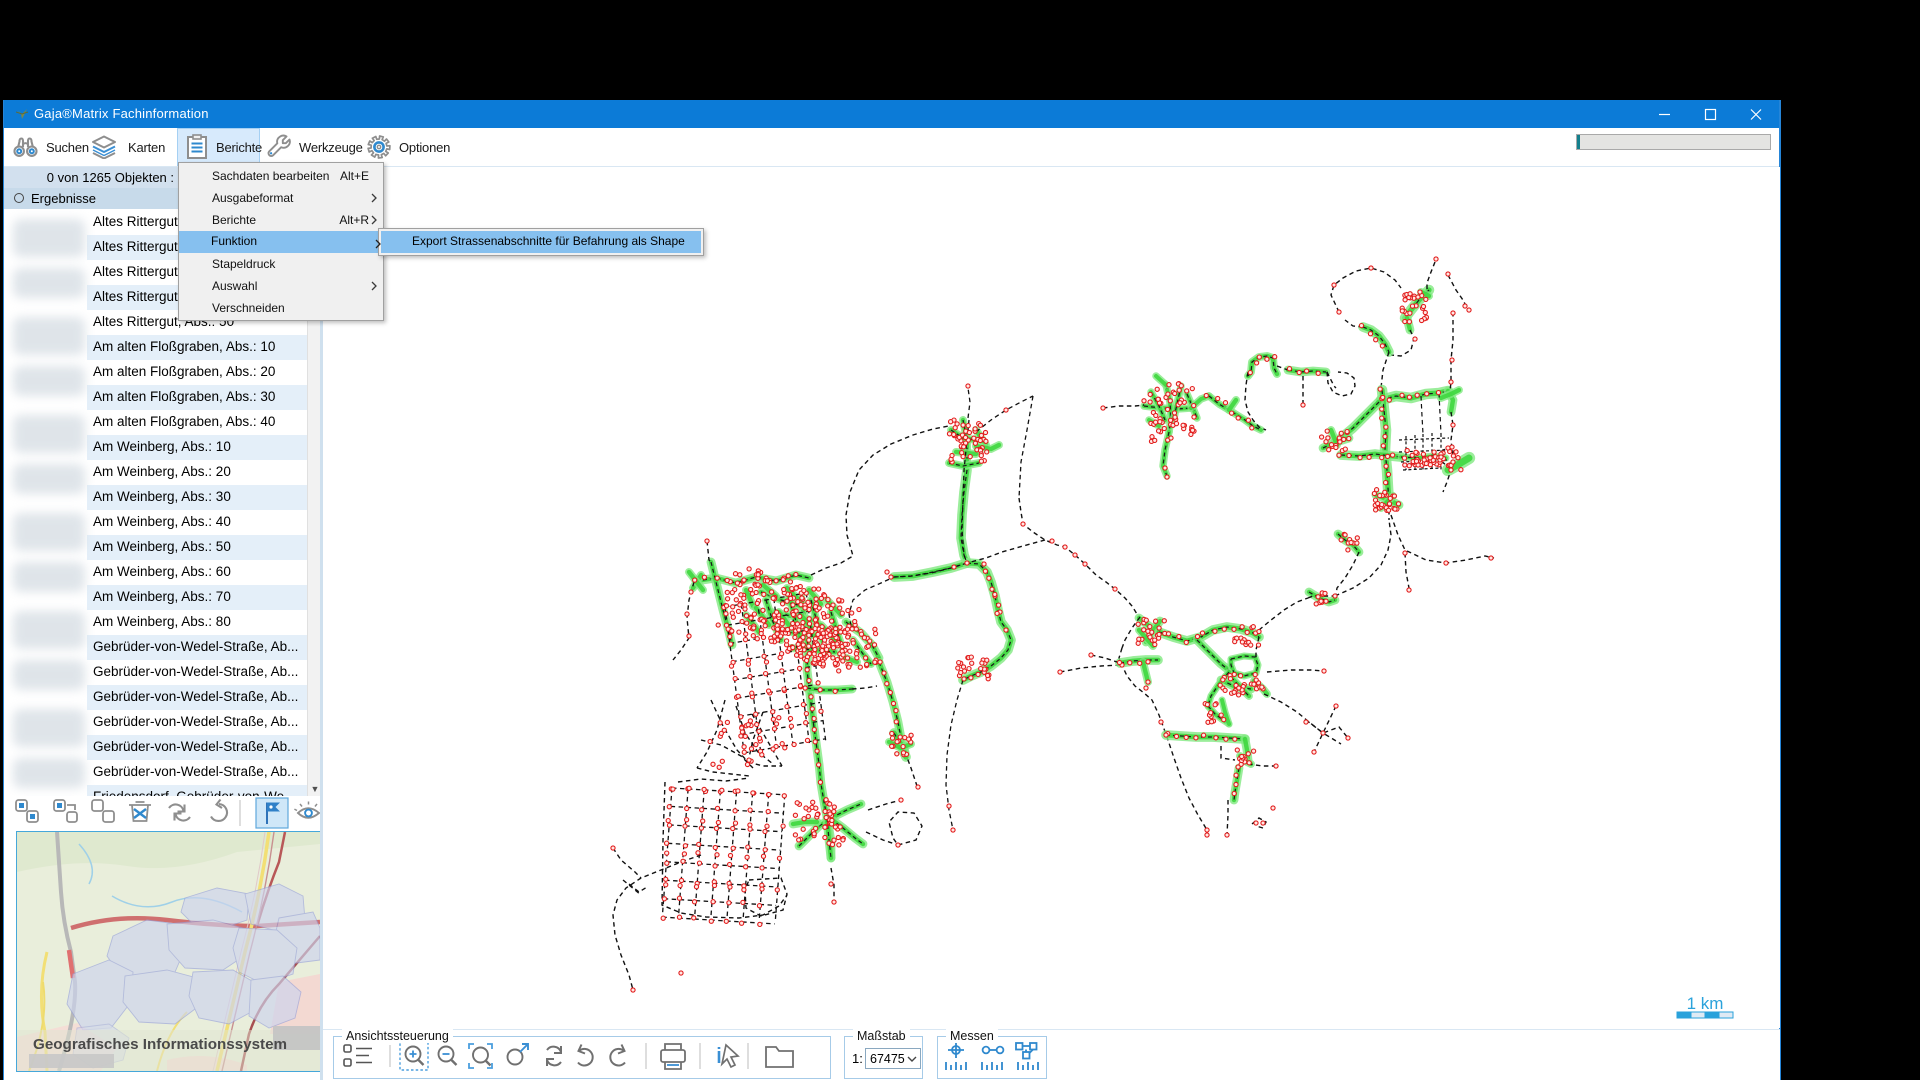 This screenshot has width=1920, height=1080. What do you see at coordinates (1705, 1003) in the screenshot?
I see `svg-text: 1 km` at bounding box center [1705, 1003].